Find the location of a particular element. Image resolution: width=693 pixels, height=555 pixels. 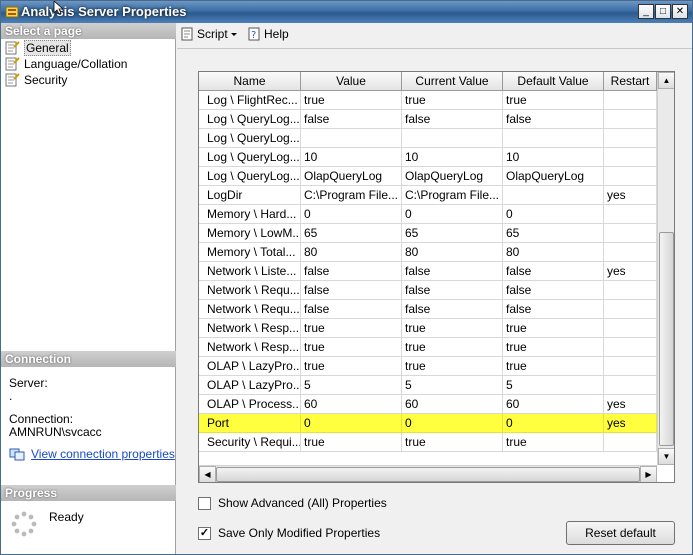

help-button: ? Help is located at coordinates (268, 34).